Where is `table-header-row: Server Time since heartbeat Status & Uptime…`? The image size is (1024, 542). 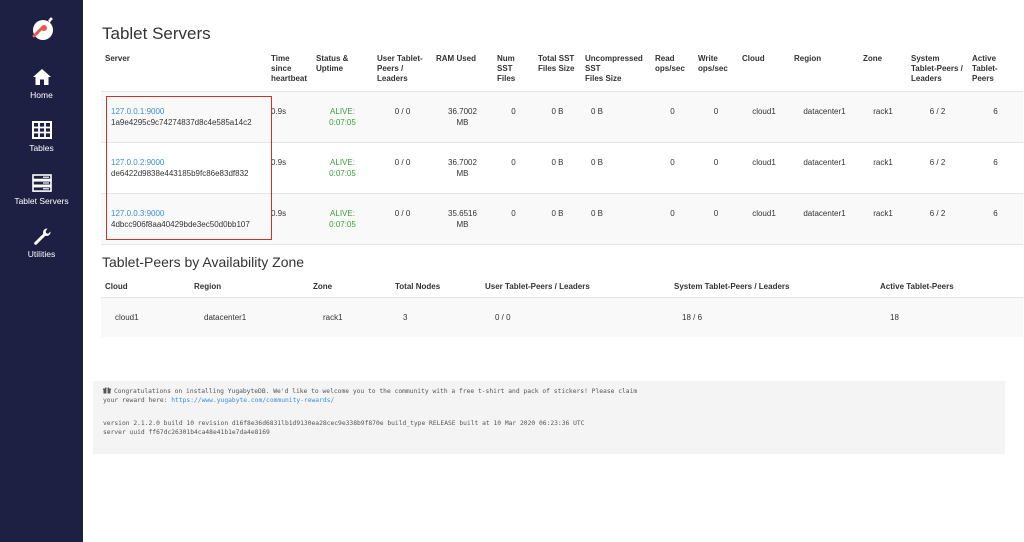
table-header-row: Server Time since heartbeat Status & Uptime… is located at coordinates (562, 70).